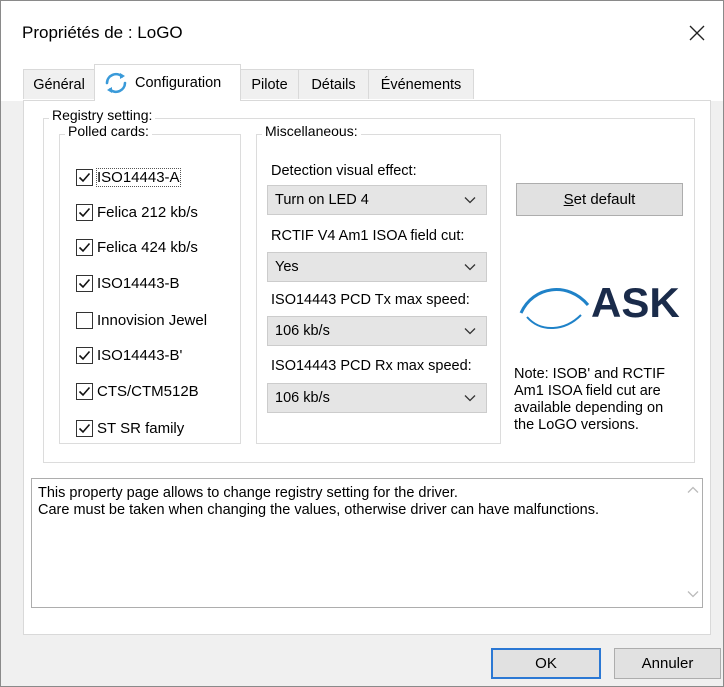 This screenshot has width=724, height=687. I want to click on set-default-accelerator: S, so click(568, 199).